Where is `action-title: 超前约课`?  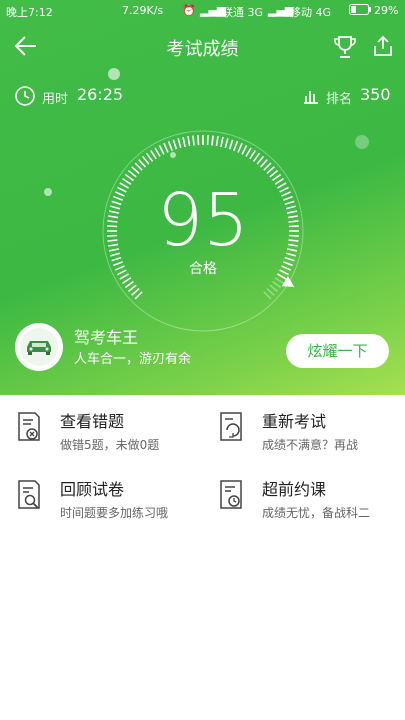 action-title: 超前约课 is located at coordinates (294, 489).